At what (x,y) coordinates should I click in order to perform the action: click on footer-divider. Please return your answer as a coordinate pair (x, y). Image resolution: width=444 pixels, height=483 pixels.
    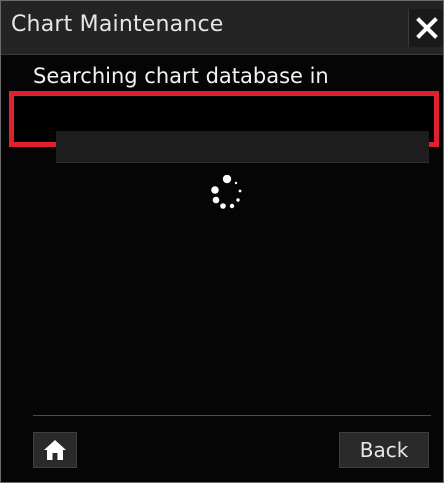
    Looking at the image, I should click on (232, 415).